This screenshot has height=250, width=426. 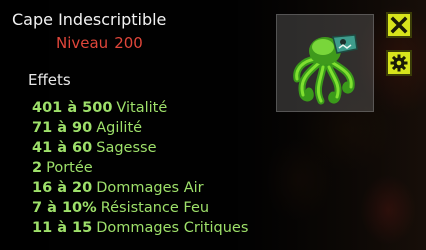 What do you see at coordinates (126, 148) in the screenshot?
I see `effect-name: Sagesse` at bounding box center [126, 148].